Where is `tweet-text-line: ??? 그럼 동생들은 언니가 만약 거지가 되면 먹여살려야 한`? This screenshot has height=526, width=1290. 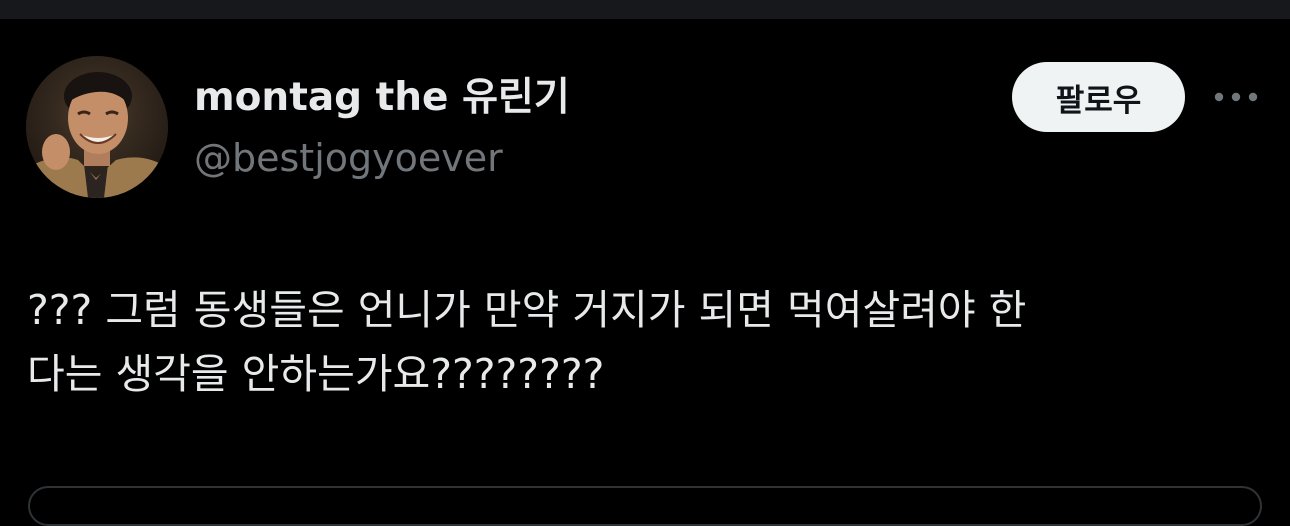 tweet-text-line: ??? 그럼 동생들은 언니가 만약 거지가 되면 먹여살려야 한 is located at coordinates (527, 310).